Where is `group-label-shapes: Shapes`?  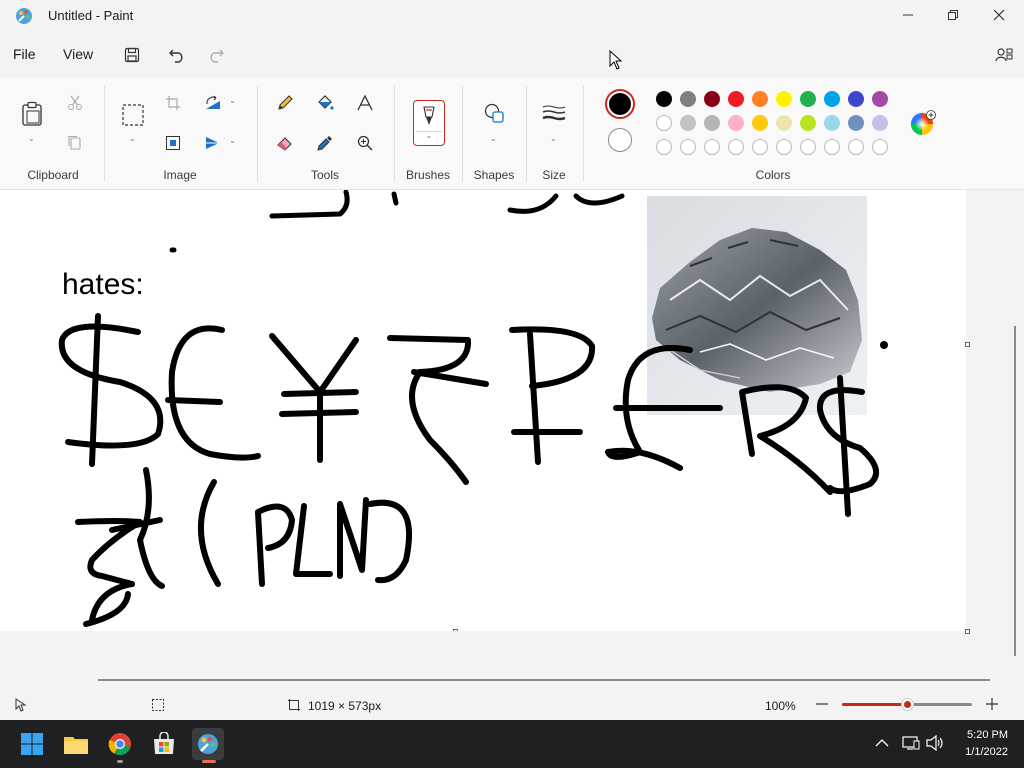
group-label-shapes: Shapes is located at coordinates (494, 175).